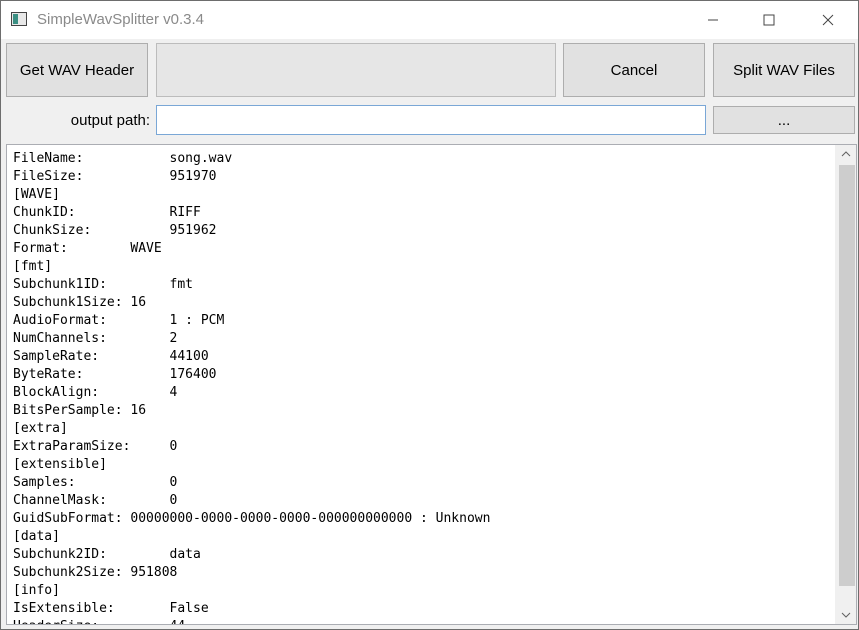 Image resolution: width=859 pixels, height=630 pixels. What do you see at coordinates (115, 374) in the screenshot?
I see `header-info-line: ByteRate: 176400` at bounding box center [115, 374].